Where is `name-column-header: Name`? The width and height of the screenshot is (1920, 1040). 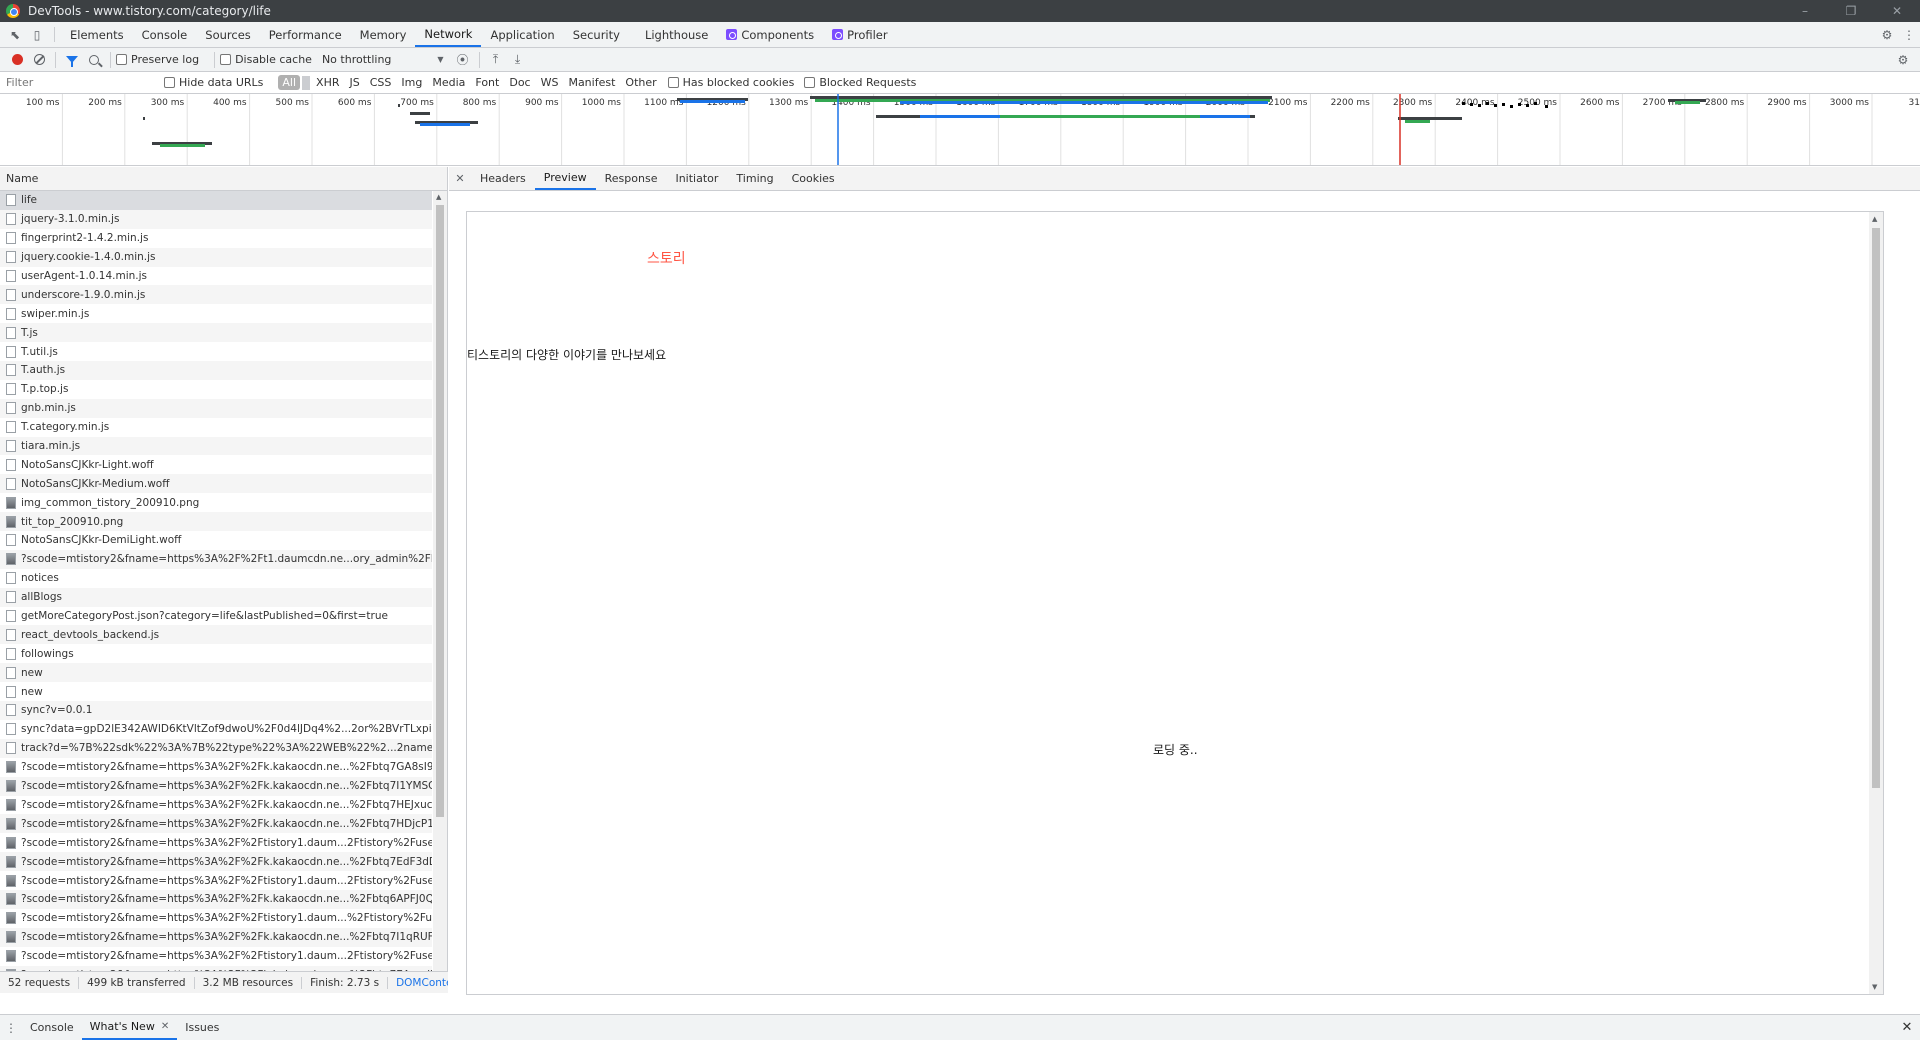 name-column-header: Name is located at coordinates (223, 179).